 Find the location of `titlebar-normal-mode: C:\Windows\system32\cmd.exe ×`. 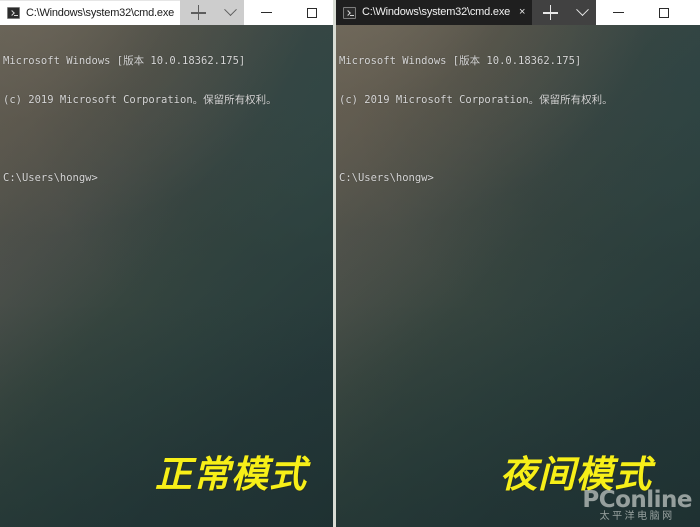

titlebar-normal-mode: C:\Windows\system32\cmd.exe × is located at coordinates (166, 12).